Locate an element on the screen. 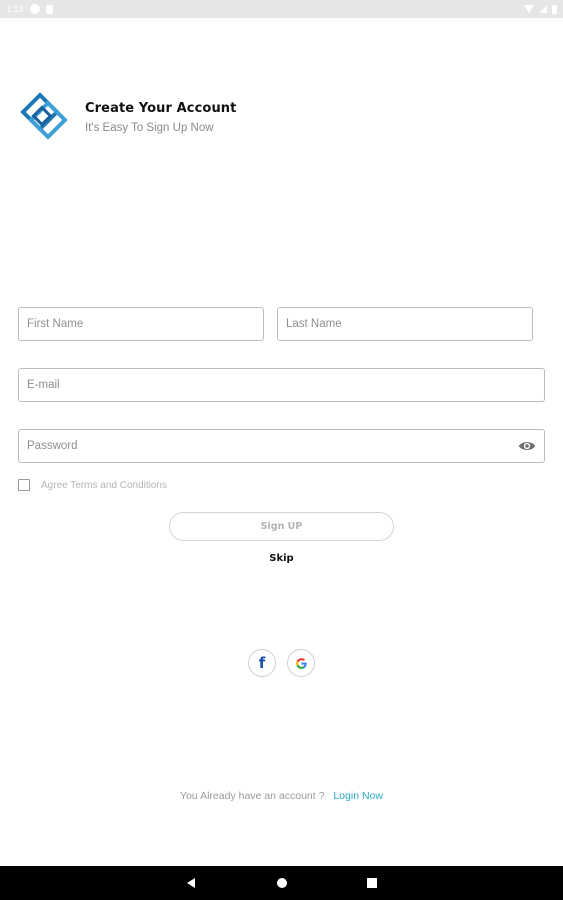 This screenshot has height=900, width=563. google-icon is located at coordinates (301, 663).